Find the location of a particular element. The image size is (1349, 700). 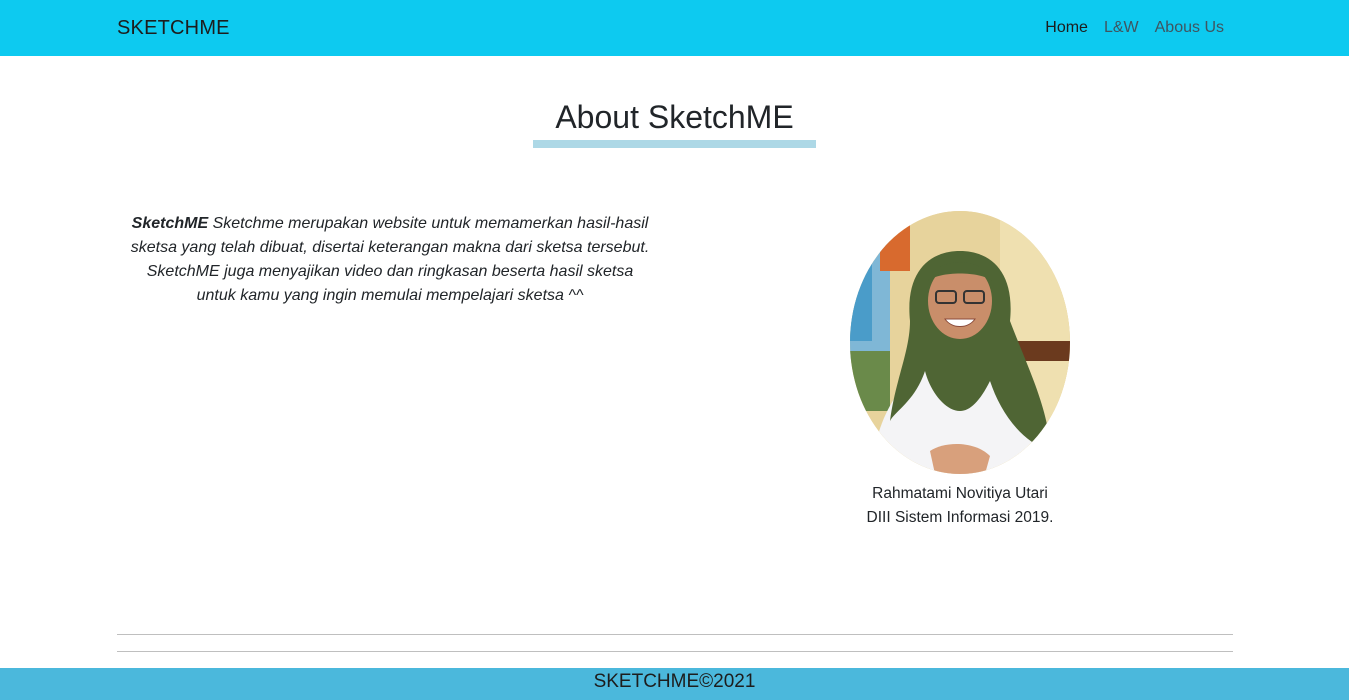

footer-text: SKETCHME©2021 is located at coordinates (674, 681).